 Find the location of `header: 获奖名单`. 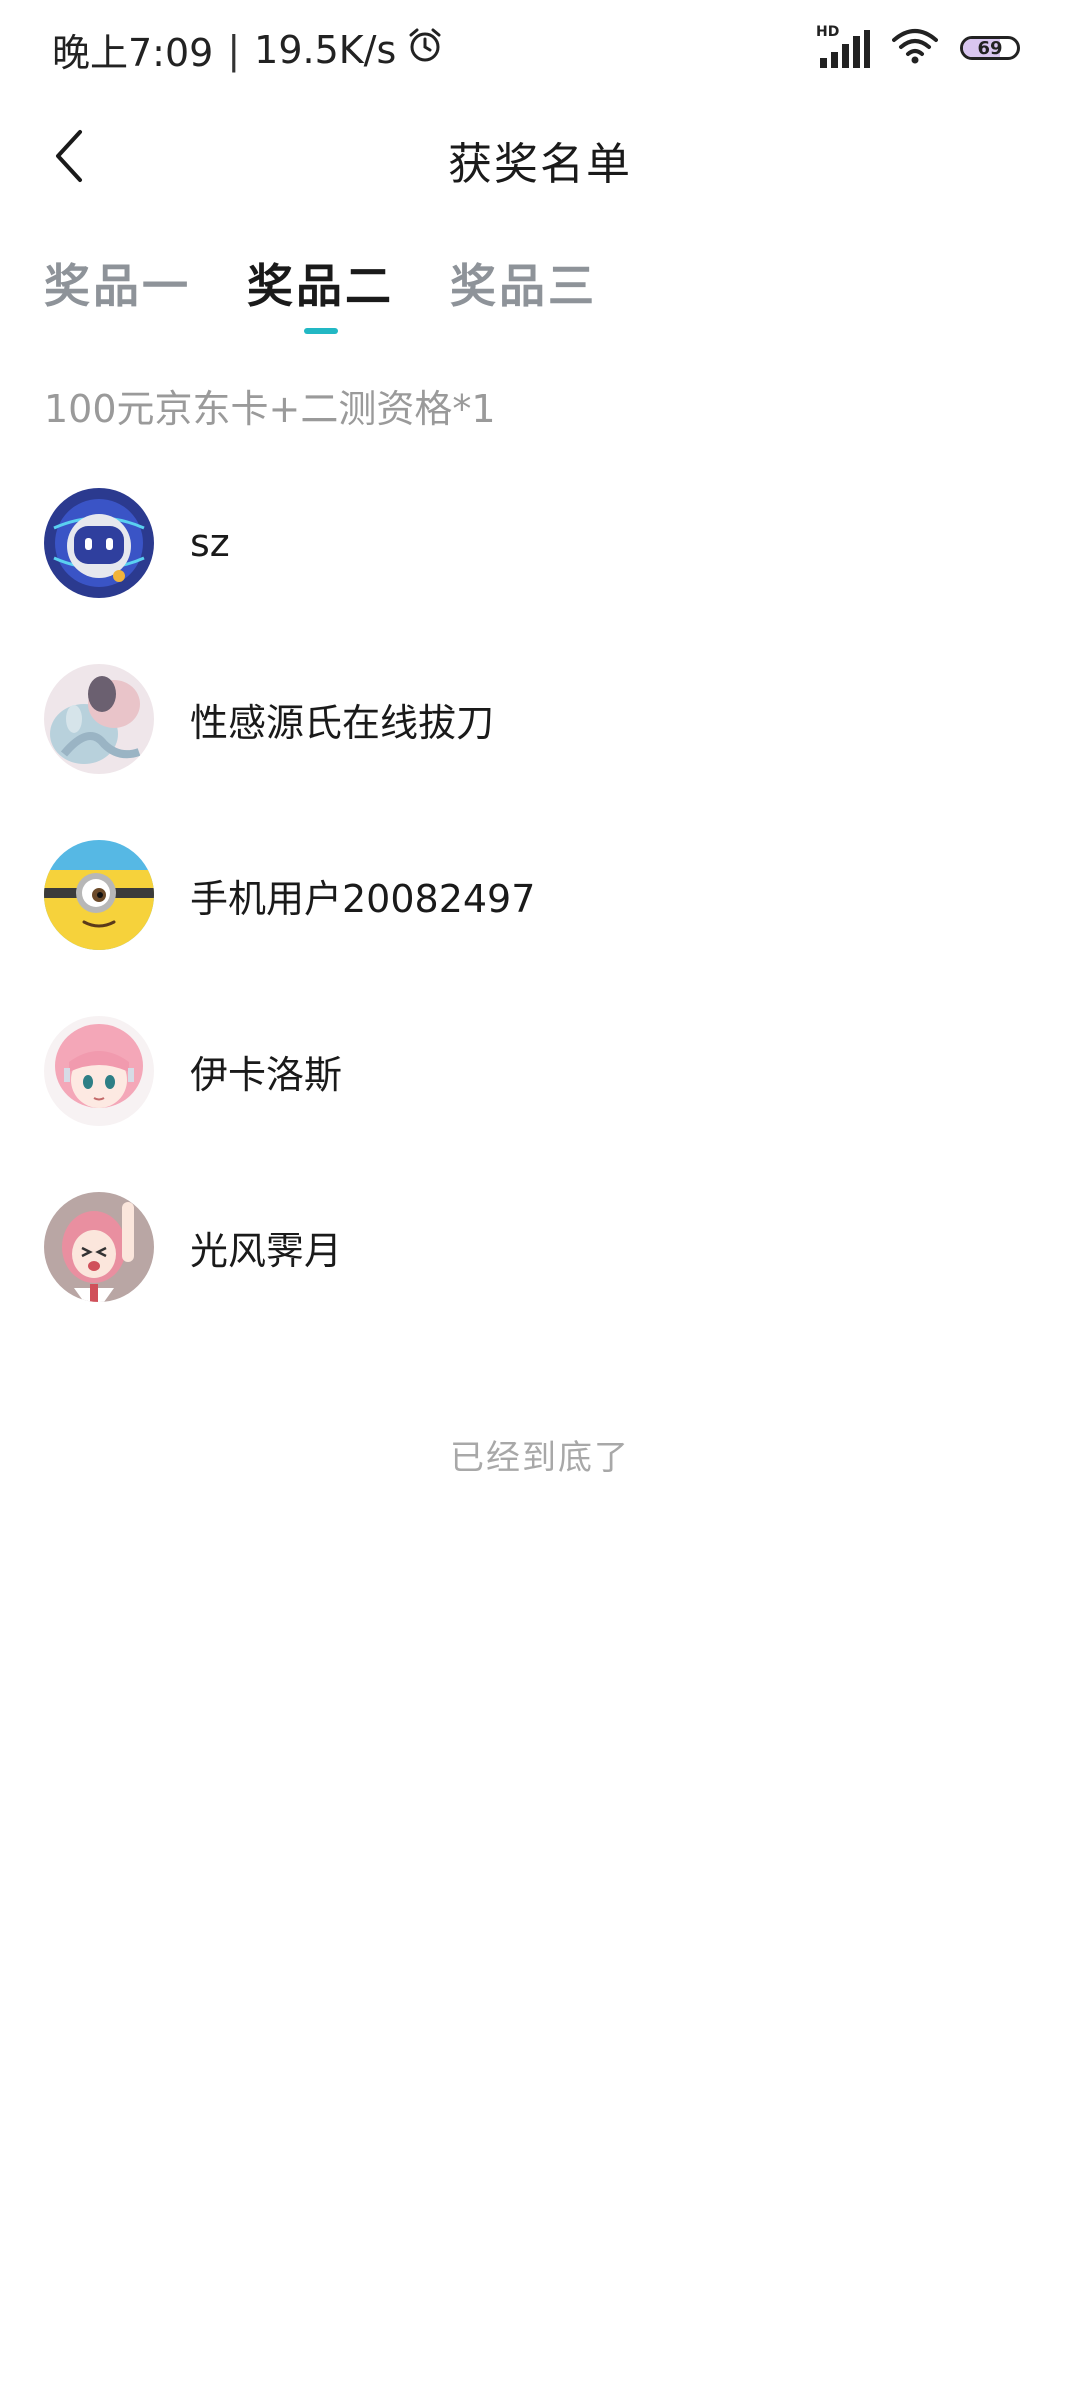

header: 获奖名单 is located at coordinates (540, 158).